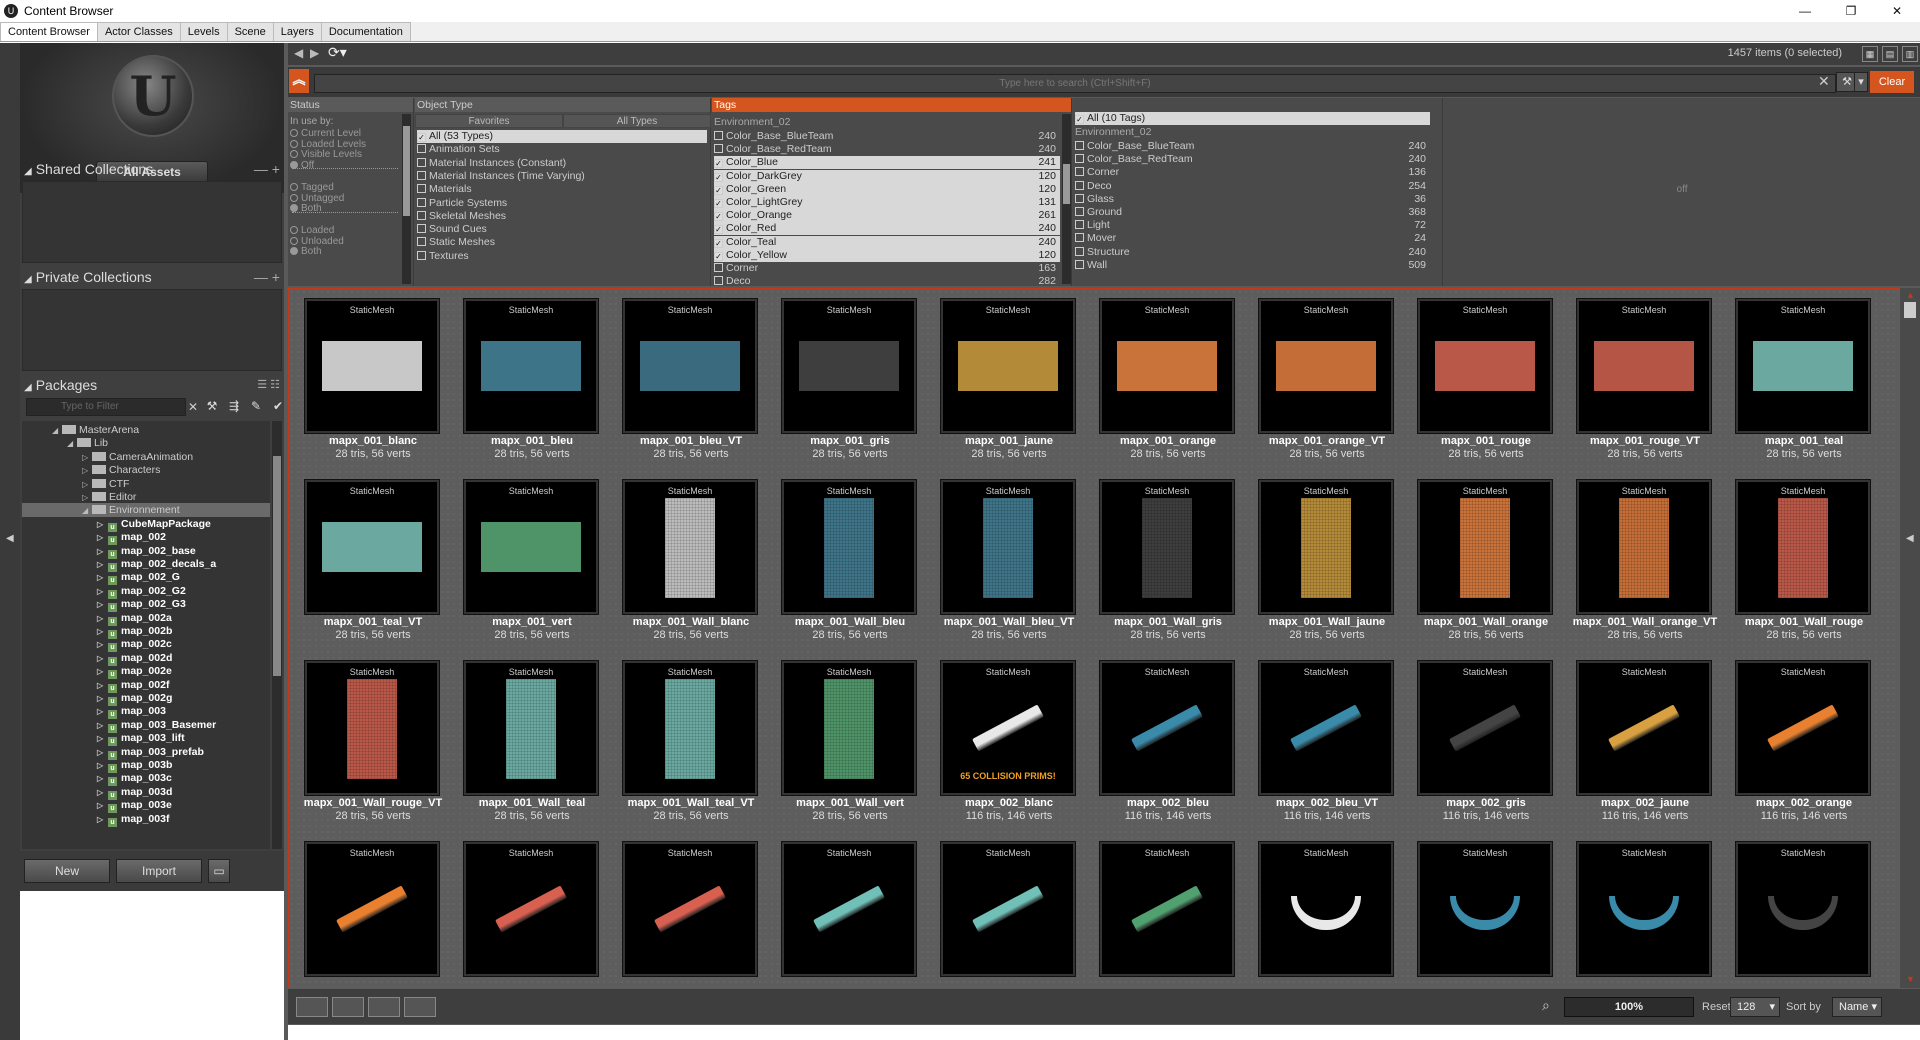  I want to click on view-grid-icon, so click(420, 1007).